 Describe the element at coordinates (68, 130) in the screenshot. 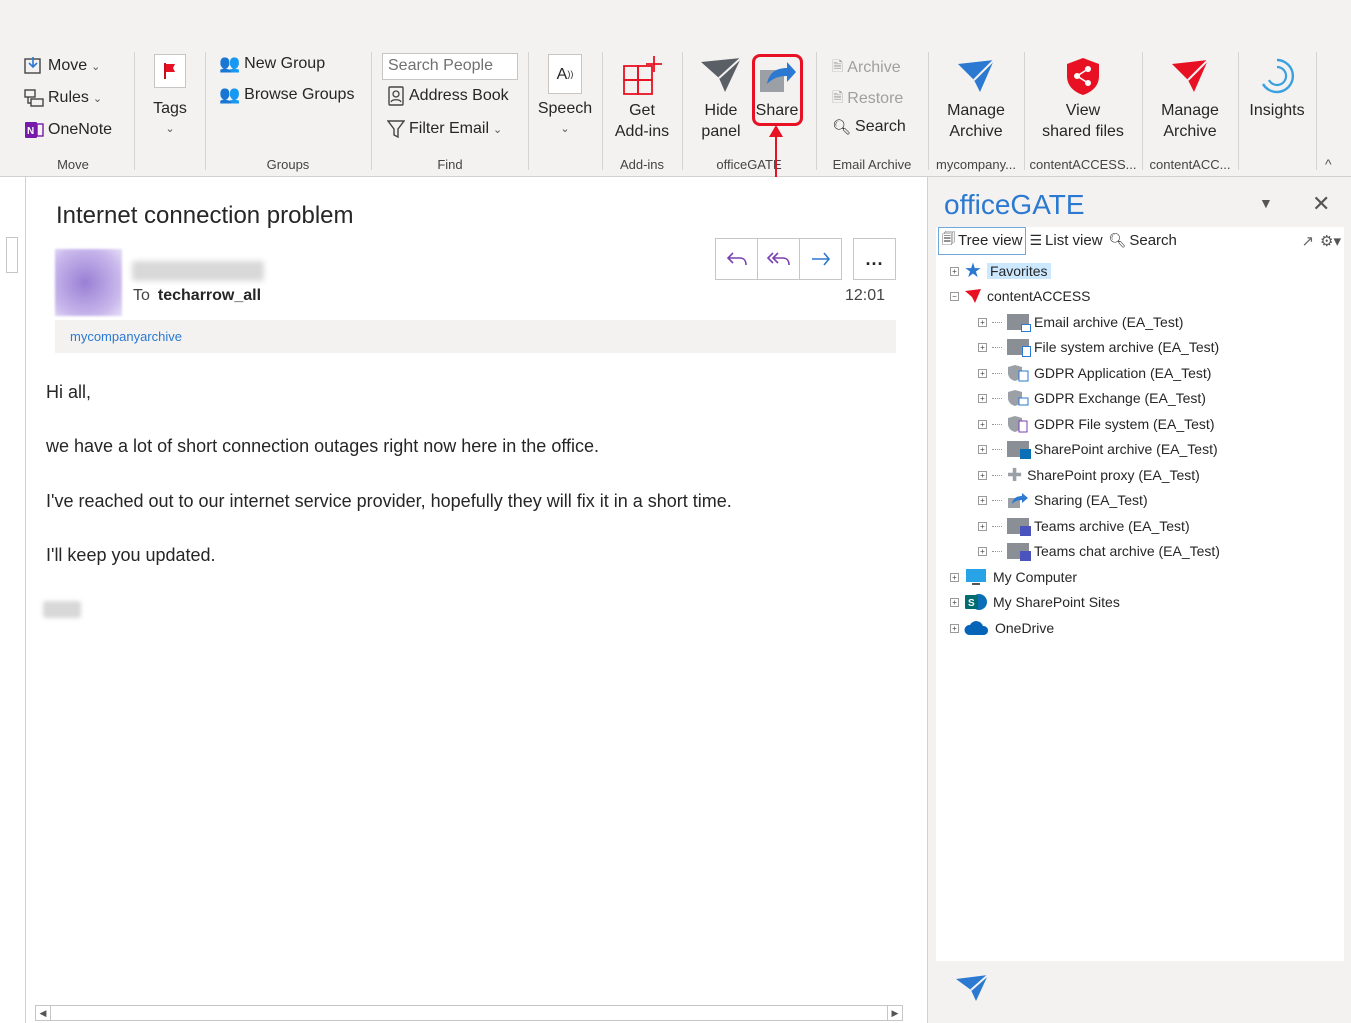

I see `onenote-button: N OneNote` at that location.